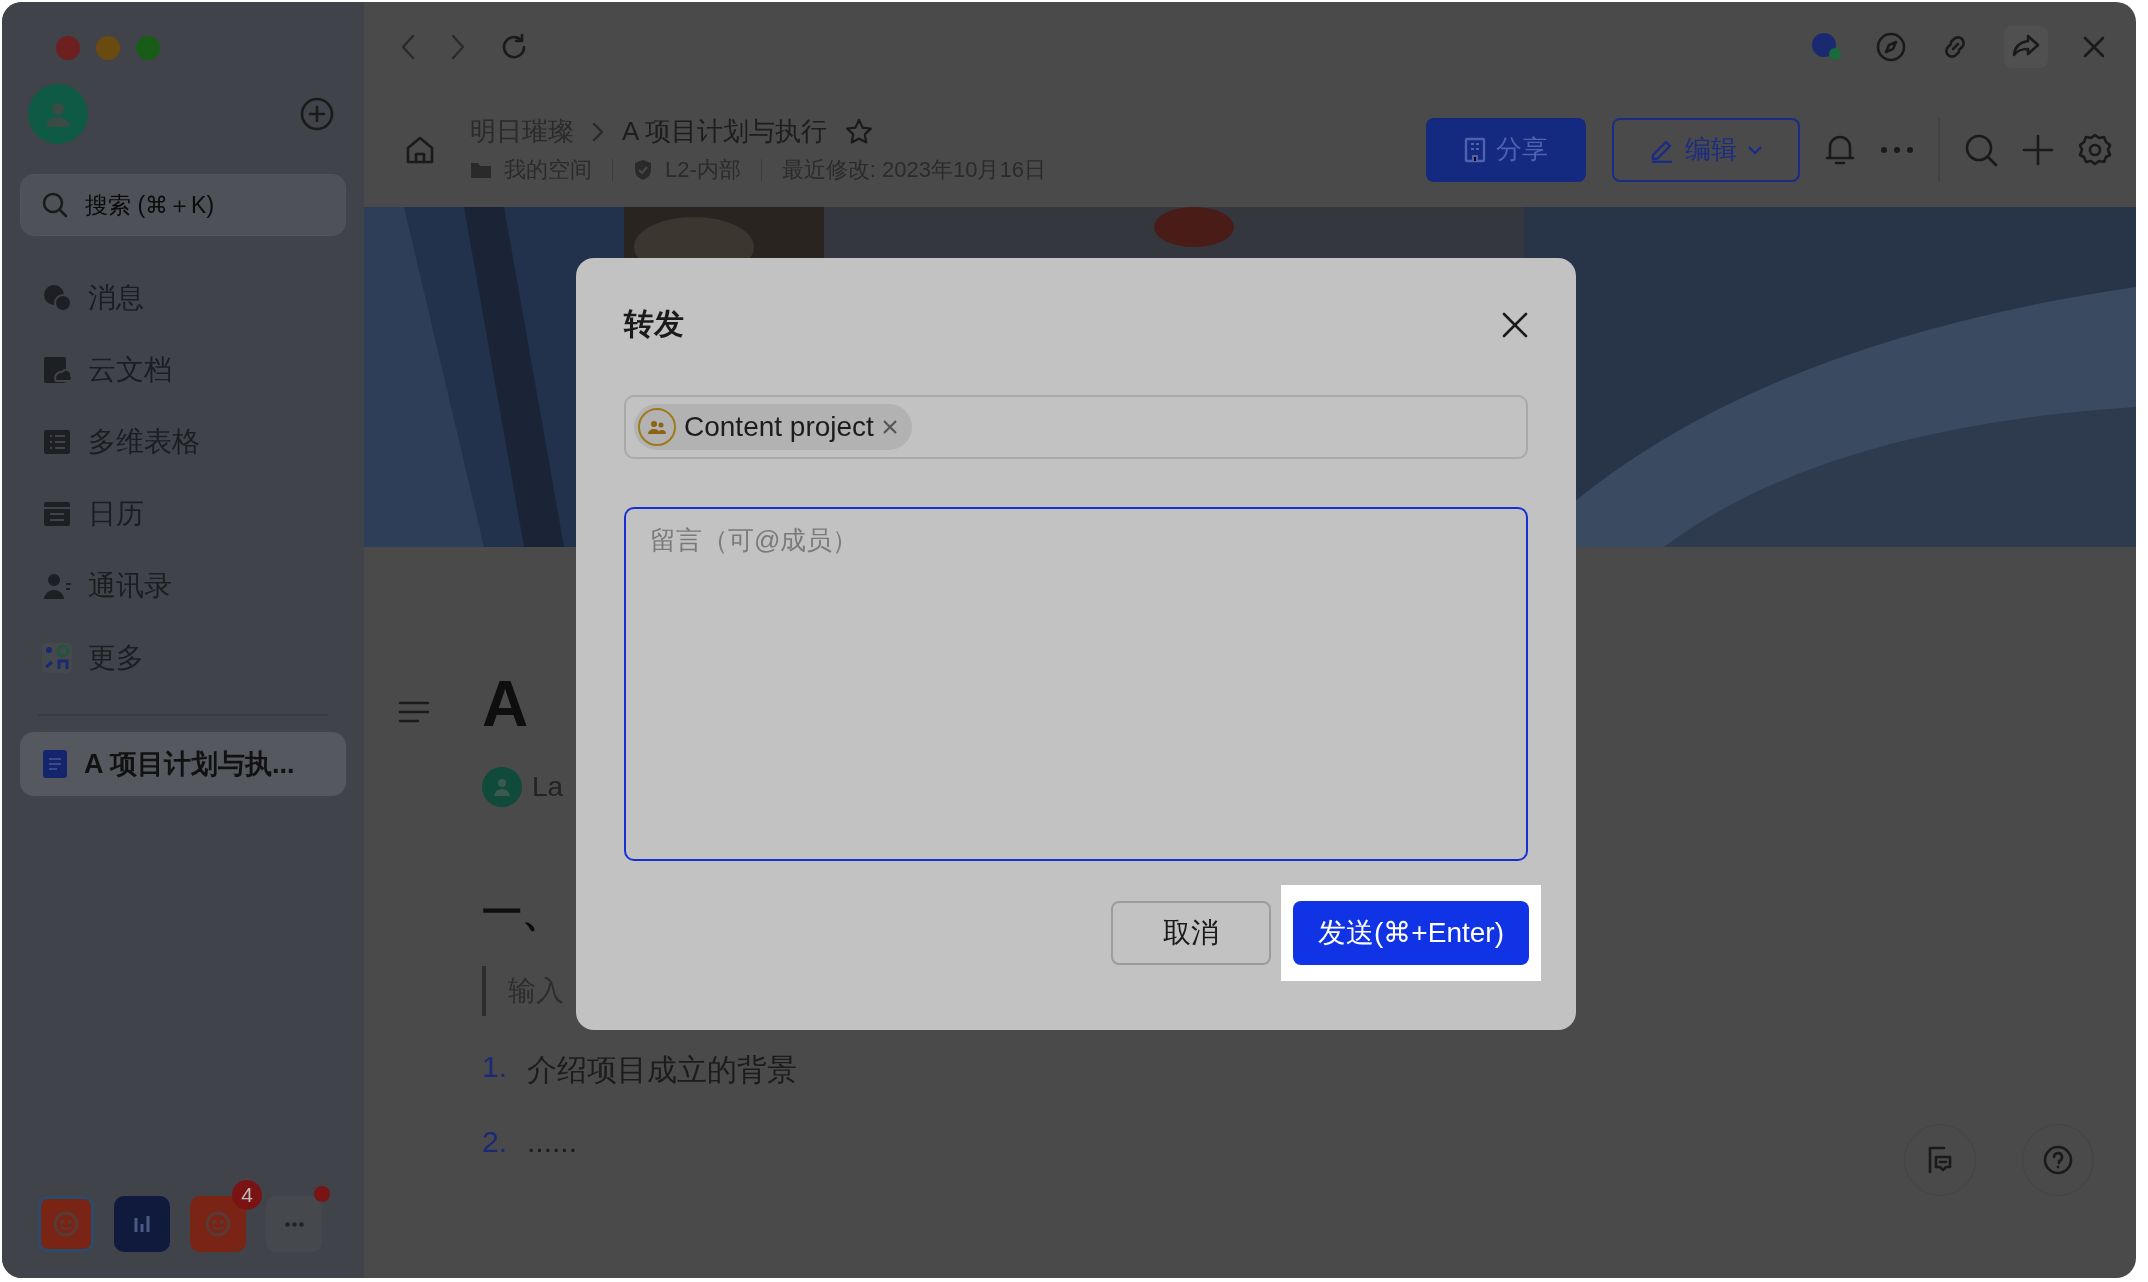  I want to click on settings-icon, so click(2095, 149).